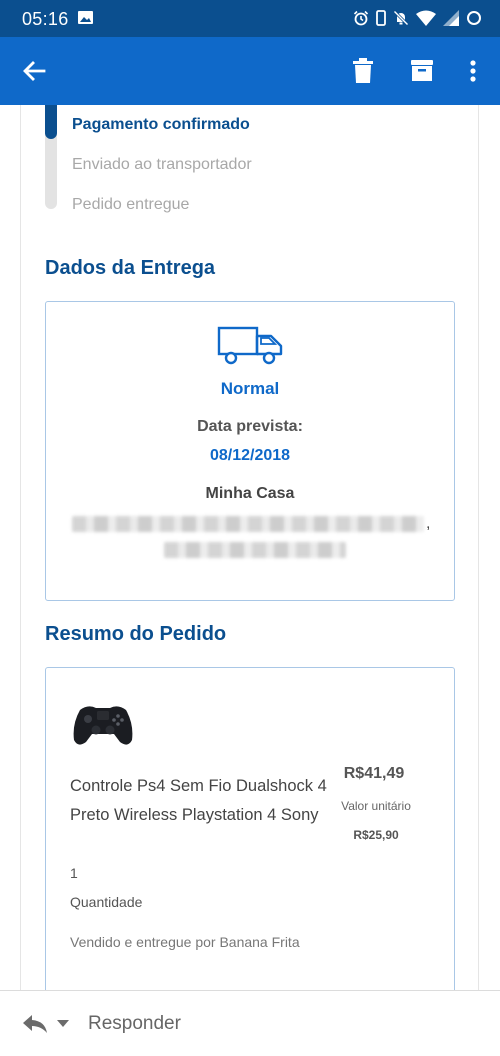  Describe the element at coordinates (103, 725) in the screenshot. I see `gamepad-product-image` at that location.